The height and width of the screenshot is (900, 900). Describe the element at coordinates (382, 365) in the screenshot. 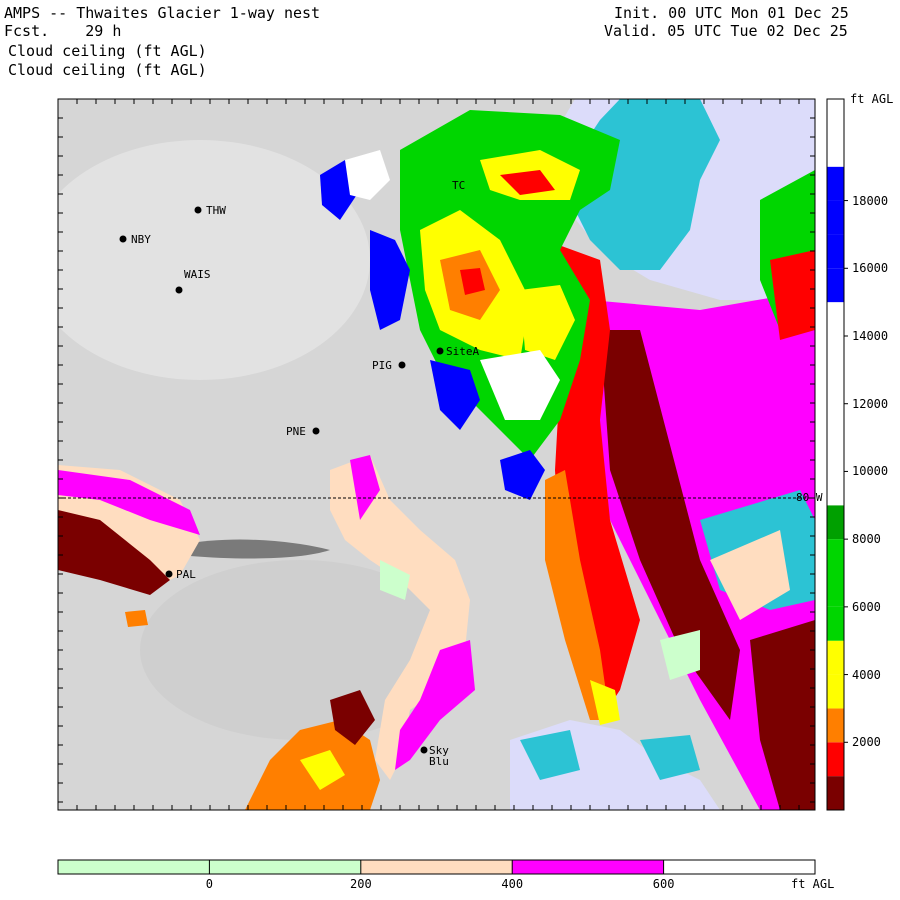

I see `station-label-pig: PIG` at that location.